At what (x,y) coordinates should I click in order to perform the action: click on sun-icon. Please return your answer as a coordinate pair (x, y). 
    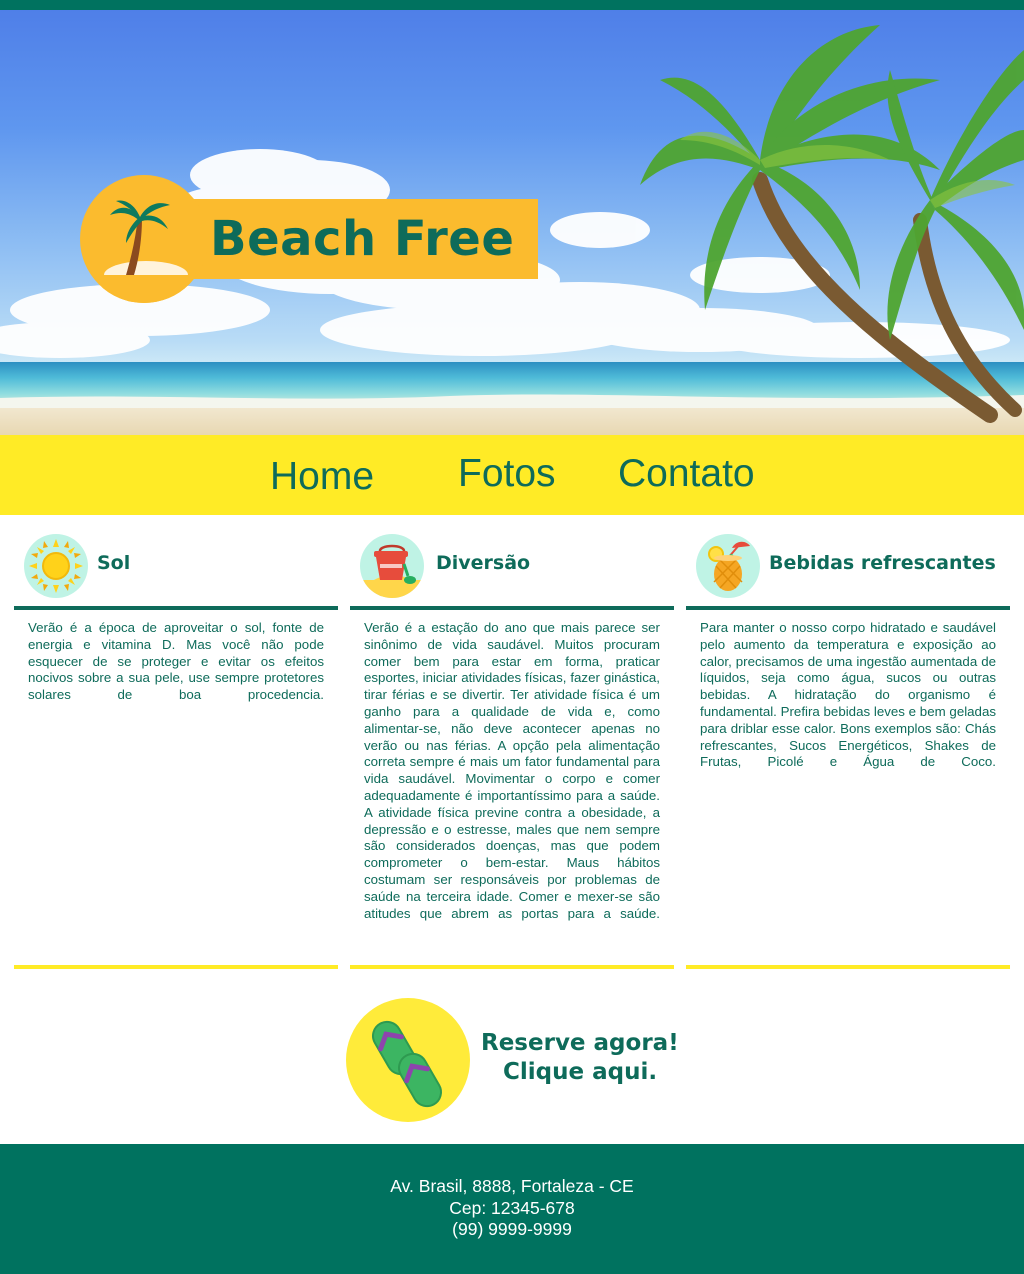
    Looking at the image, I should click on (56, 566).